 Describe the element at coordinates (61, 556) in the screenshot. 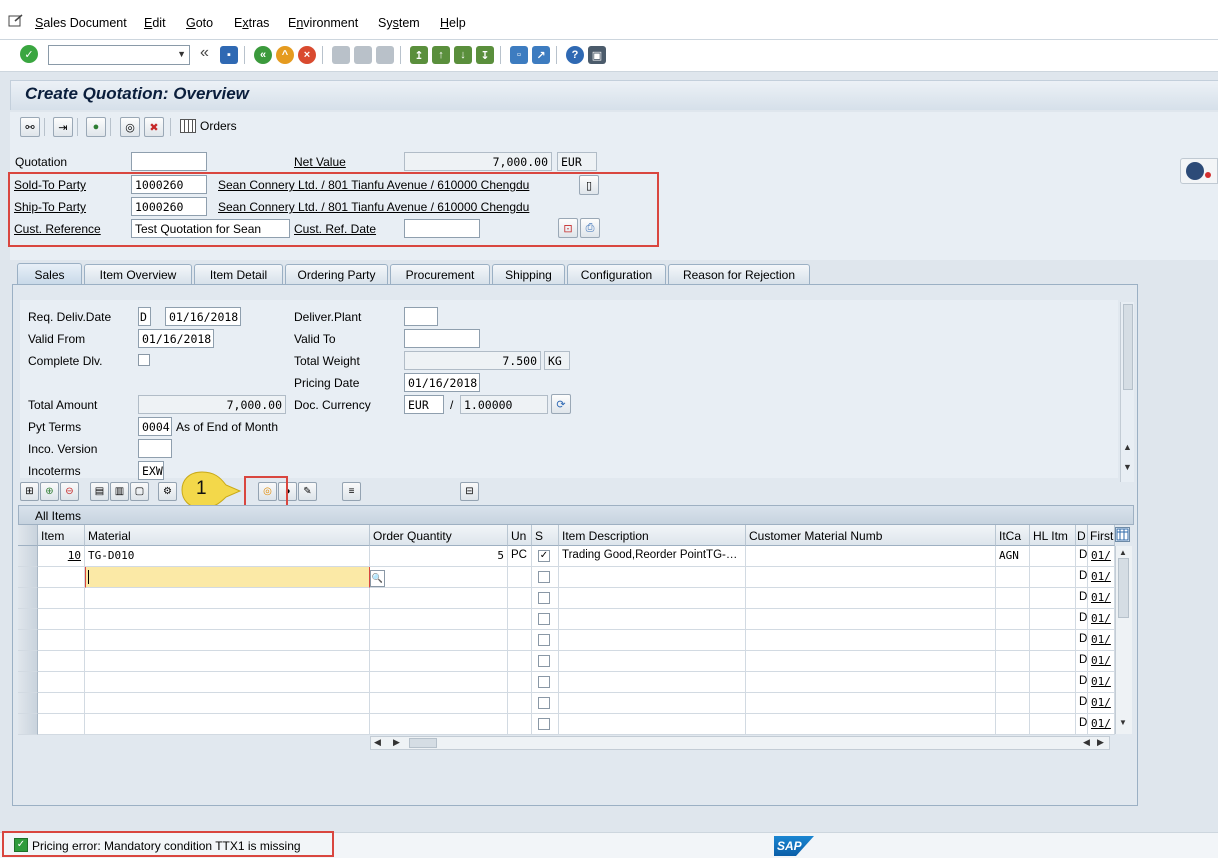

I see `cell-item: 10` at that location.